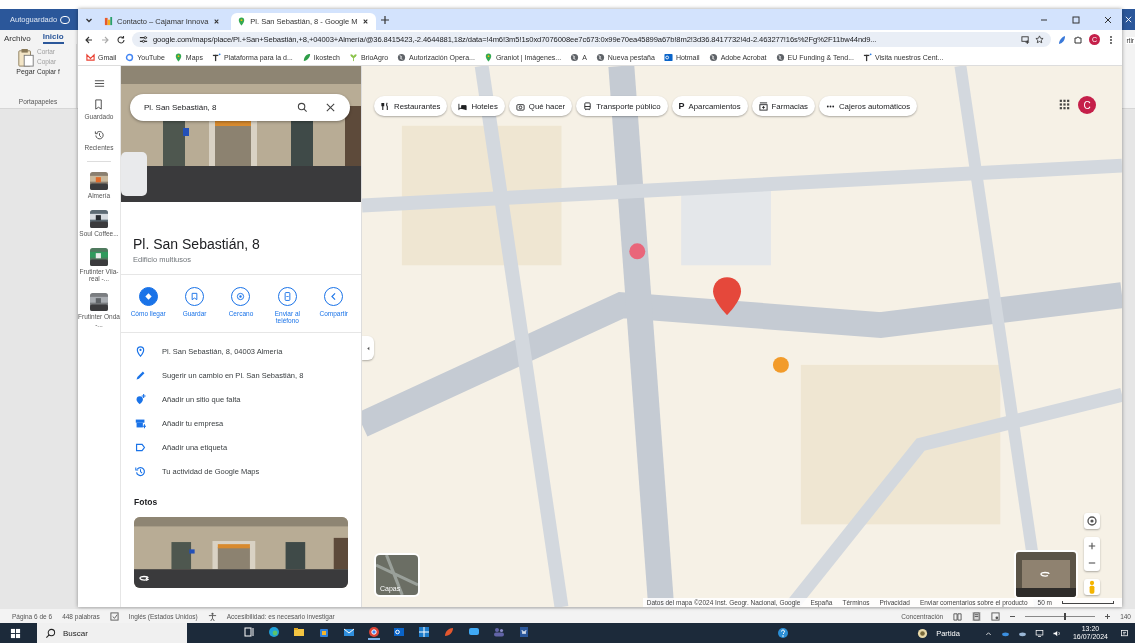  Describe the element at coordinates (1108, 19) in the screenshot. I see `close-icon` at that location.